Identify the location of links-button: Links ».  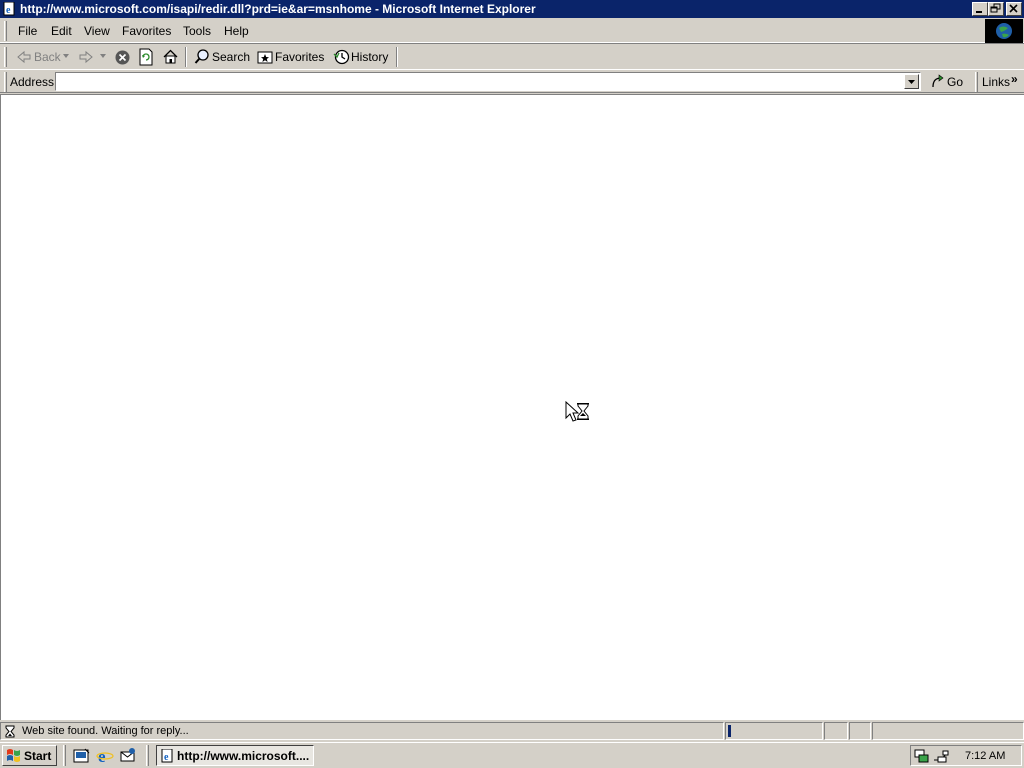
(1000, 80).